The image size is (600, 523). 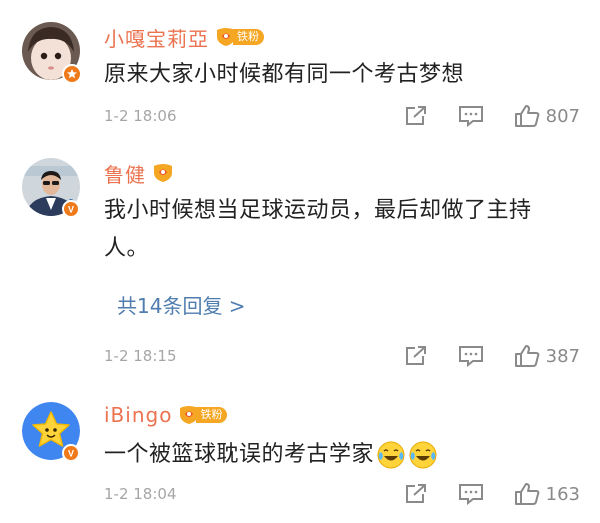 What do you see at coordinates (562, 116) in the screenshot?
I see `like-count: 807` at bounding box center [562, 116].